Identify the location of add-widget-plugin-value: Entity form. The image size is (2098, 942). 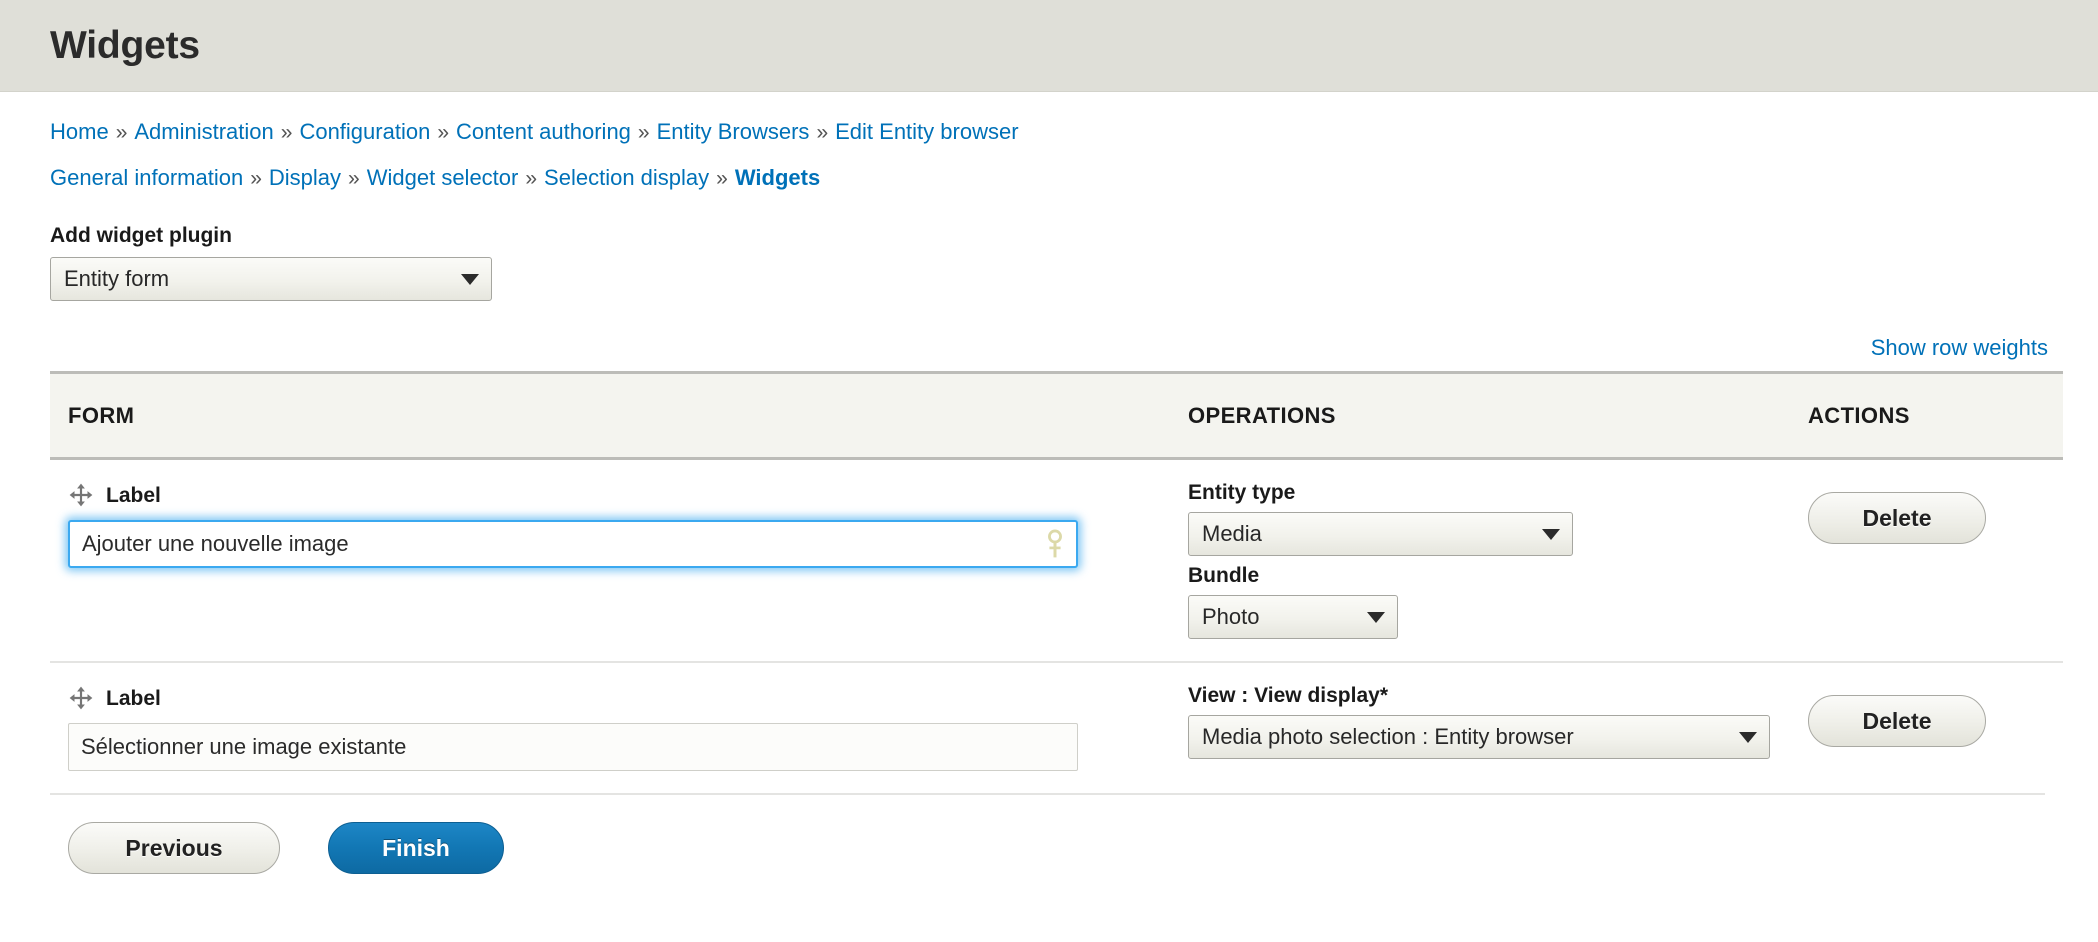
(117, 278).